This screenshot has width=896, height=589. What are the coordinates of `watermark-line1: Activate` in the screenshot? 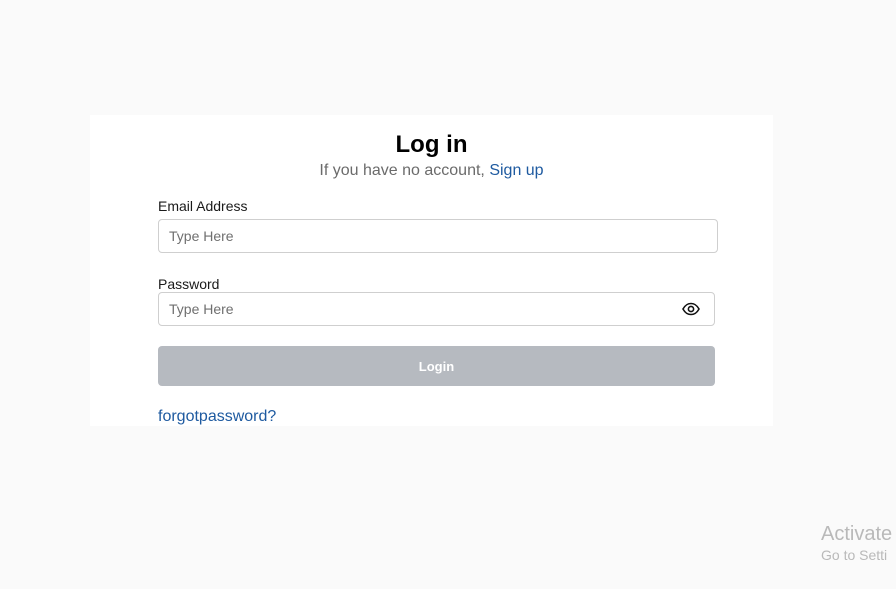 It's located at (857, 534).